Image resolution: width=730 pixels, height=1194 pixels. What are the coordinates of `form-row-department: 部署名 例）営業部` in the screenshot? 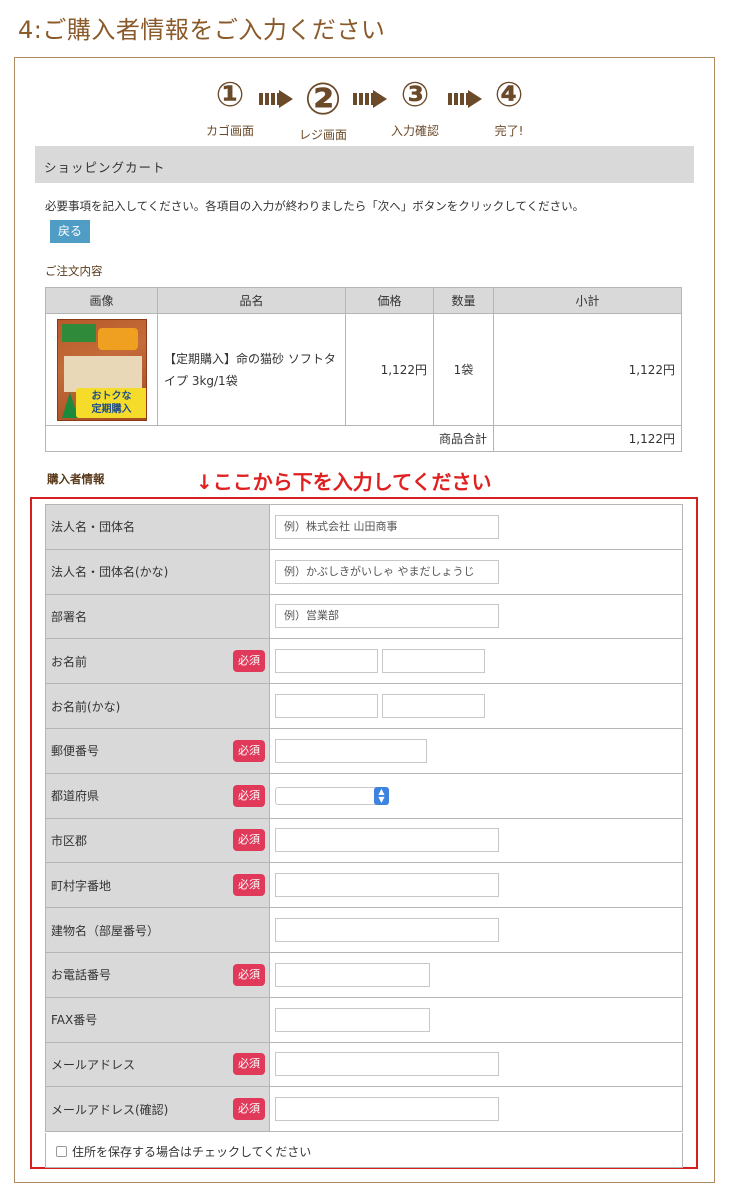 It's located at (364, 616).